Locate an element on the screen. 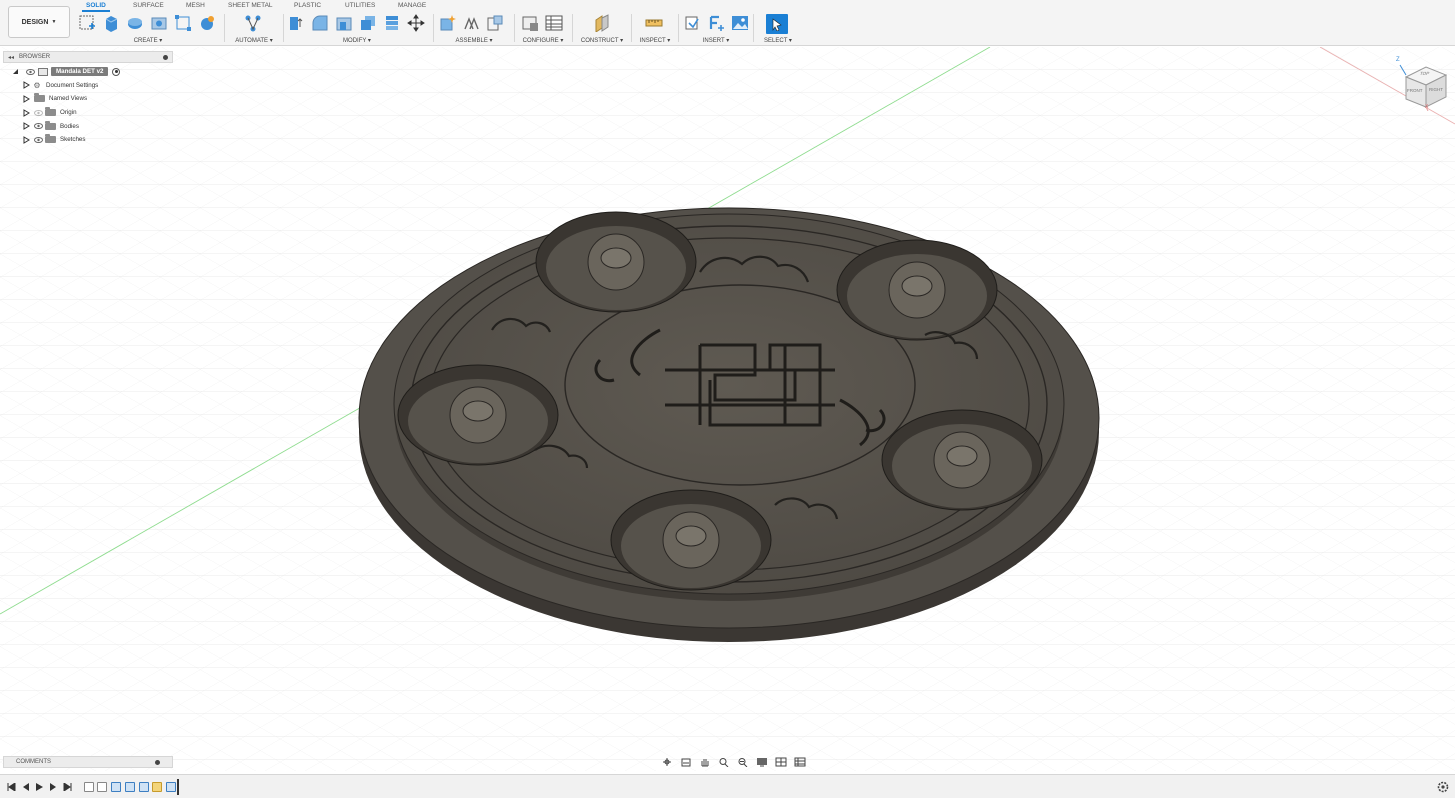  tab-plastic: PLASTIC is located at coordinates (307, 5).